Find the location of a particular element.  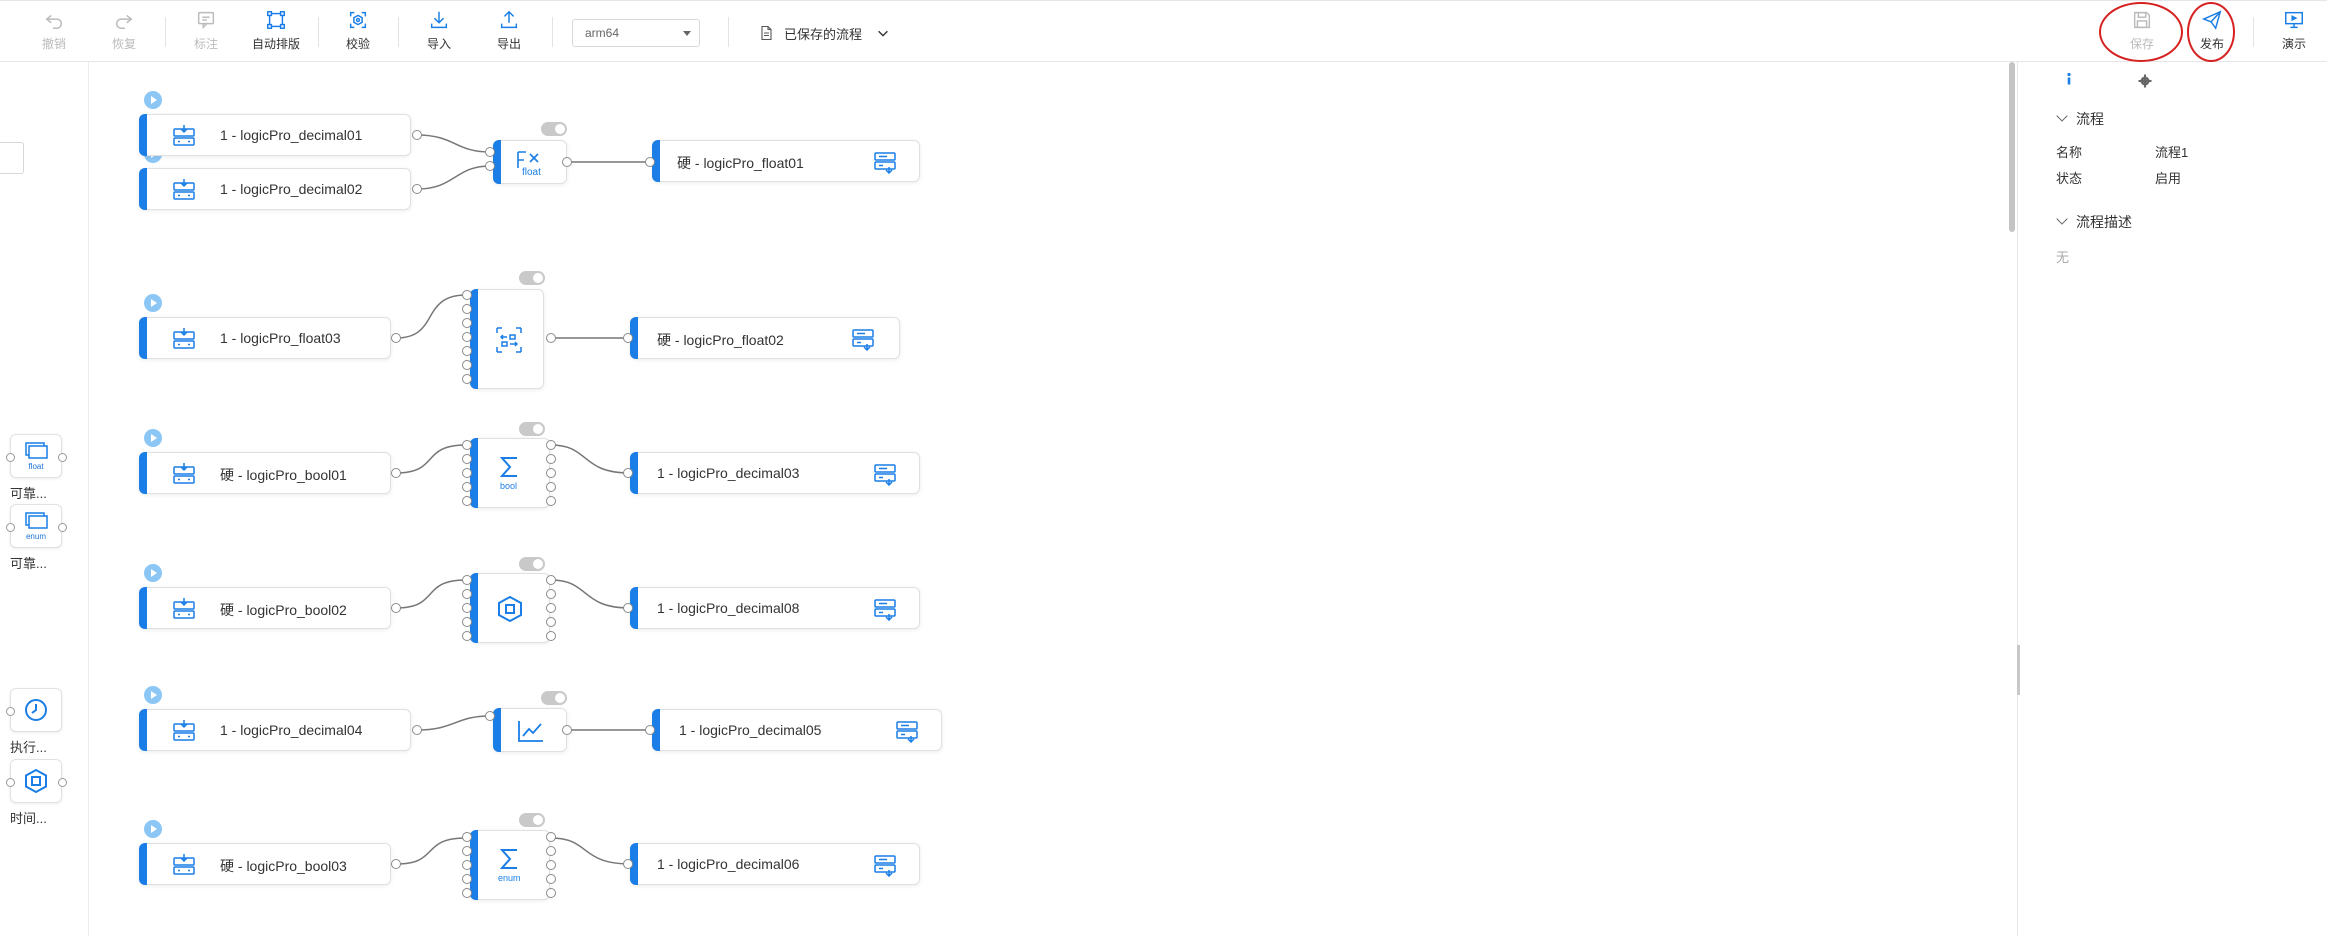

description-value: 无 is located at coordinates (2063, 257).